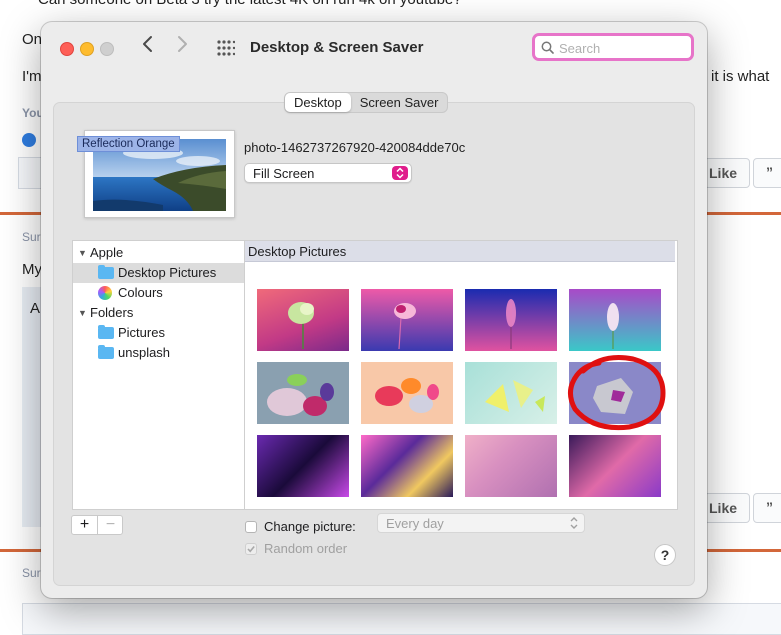 Image resolution: width=781 pixels, height=635 pixels. What do you see at coordinates (226, 48) in the screenshot?
I see `show-all-grid-icon` at bounding box center [226, 48].